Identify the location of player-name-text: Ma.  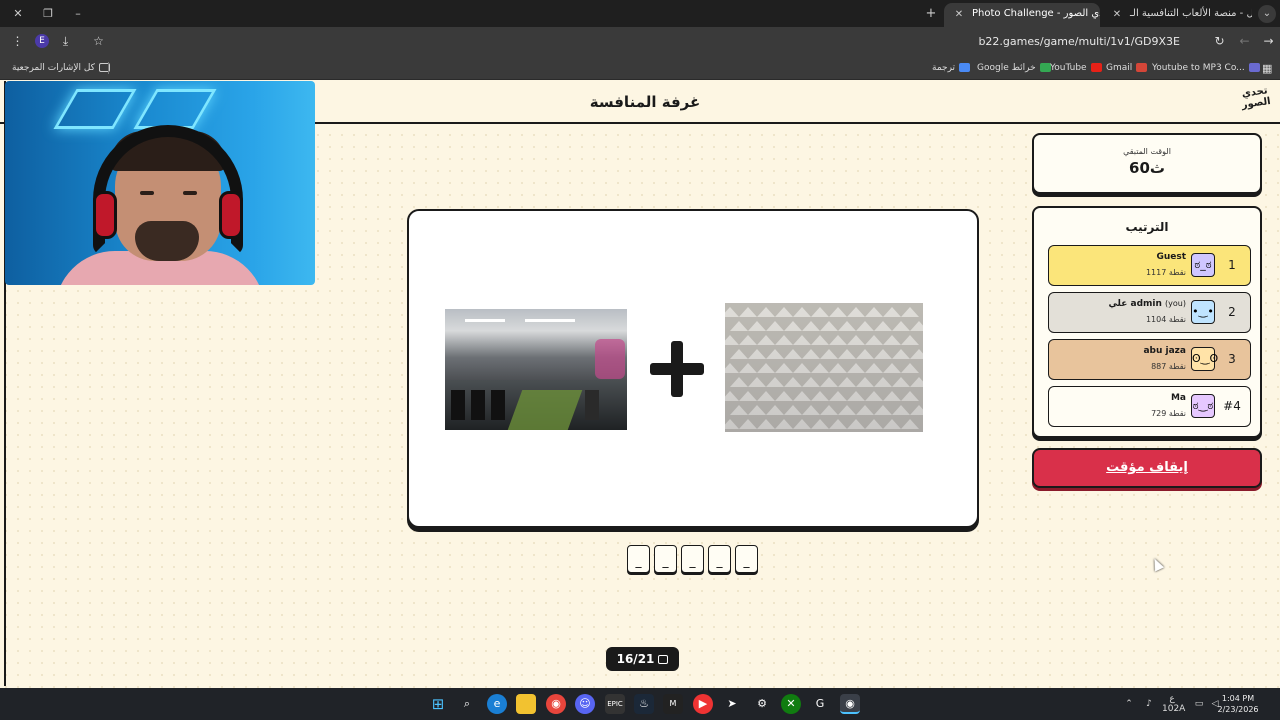
(1178, 398).